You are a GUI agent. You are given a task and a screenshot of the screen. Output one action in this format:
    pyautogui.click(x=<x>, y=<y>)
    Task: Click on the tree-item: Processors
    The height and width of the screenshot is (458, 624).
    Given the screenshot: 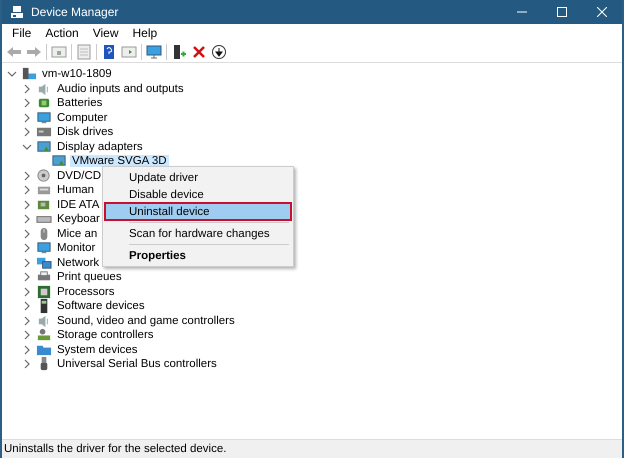 What is the action you would take?
    pyautogui.click(x=86, y=292)
    